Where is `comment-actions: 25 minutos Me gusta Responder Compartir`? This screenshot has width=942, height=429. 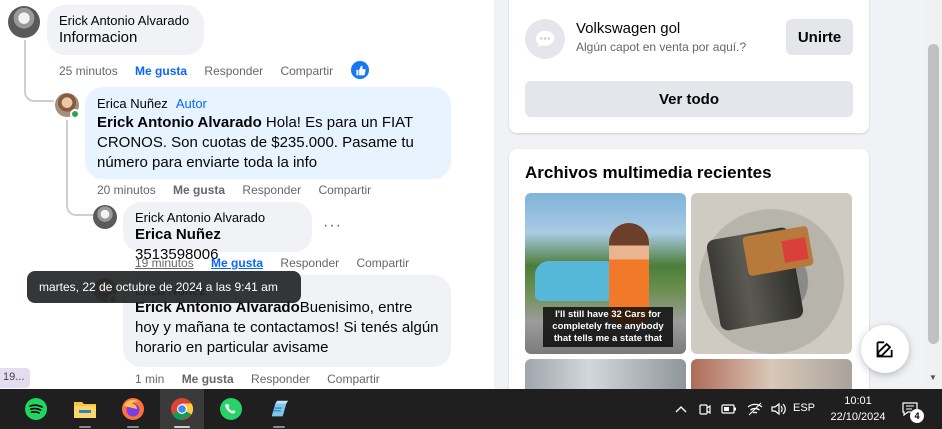 comment-actions: 25 minutos Me gusta Responder Compartir is located at coordinates (203, 71).